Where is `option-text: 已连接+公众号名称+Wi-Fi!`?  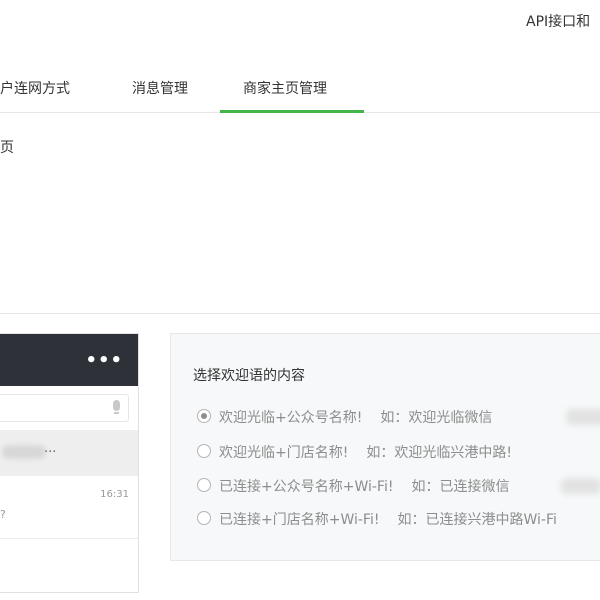
option-text: 已连接+公众号名称+Wi-Fi! is located at coordinates (306, 487).